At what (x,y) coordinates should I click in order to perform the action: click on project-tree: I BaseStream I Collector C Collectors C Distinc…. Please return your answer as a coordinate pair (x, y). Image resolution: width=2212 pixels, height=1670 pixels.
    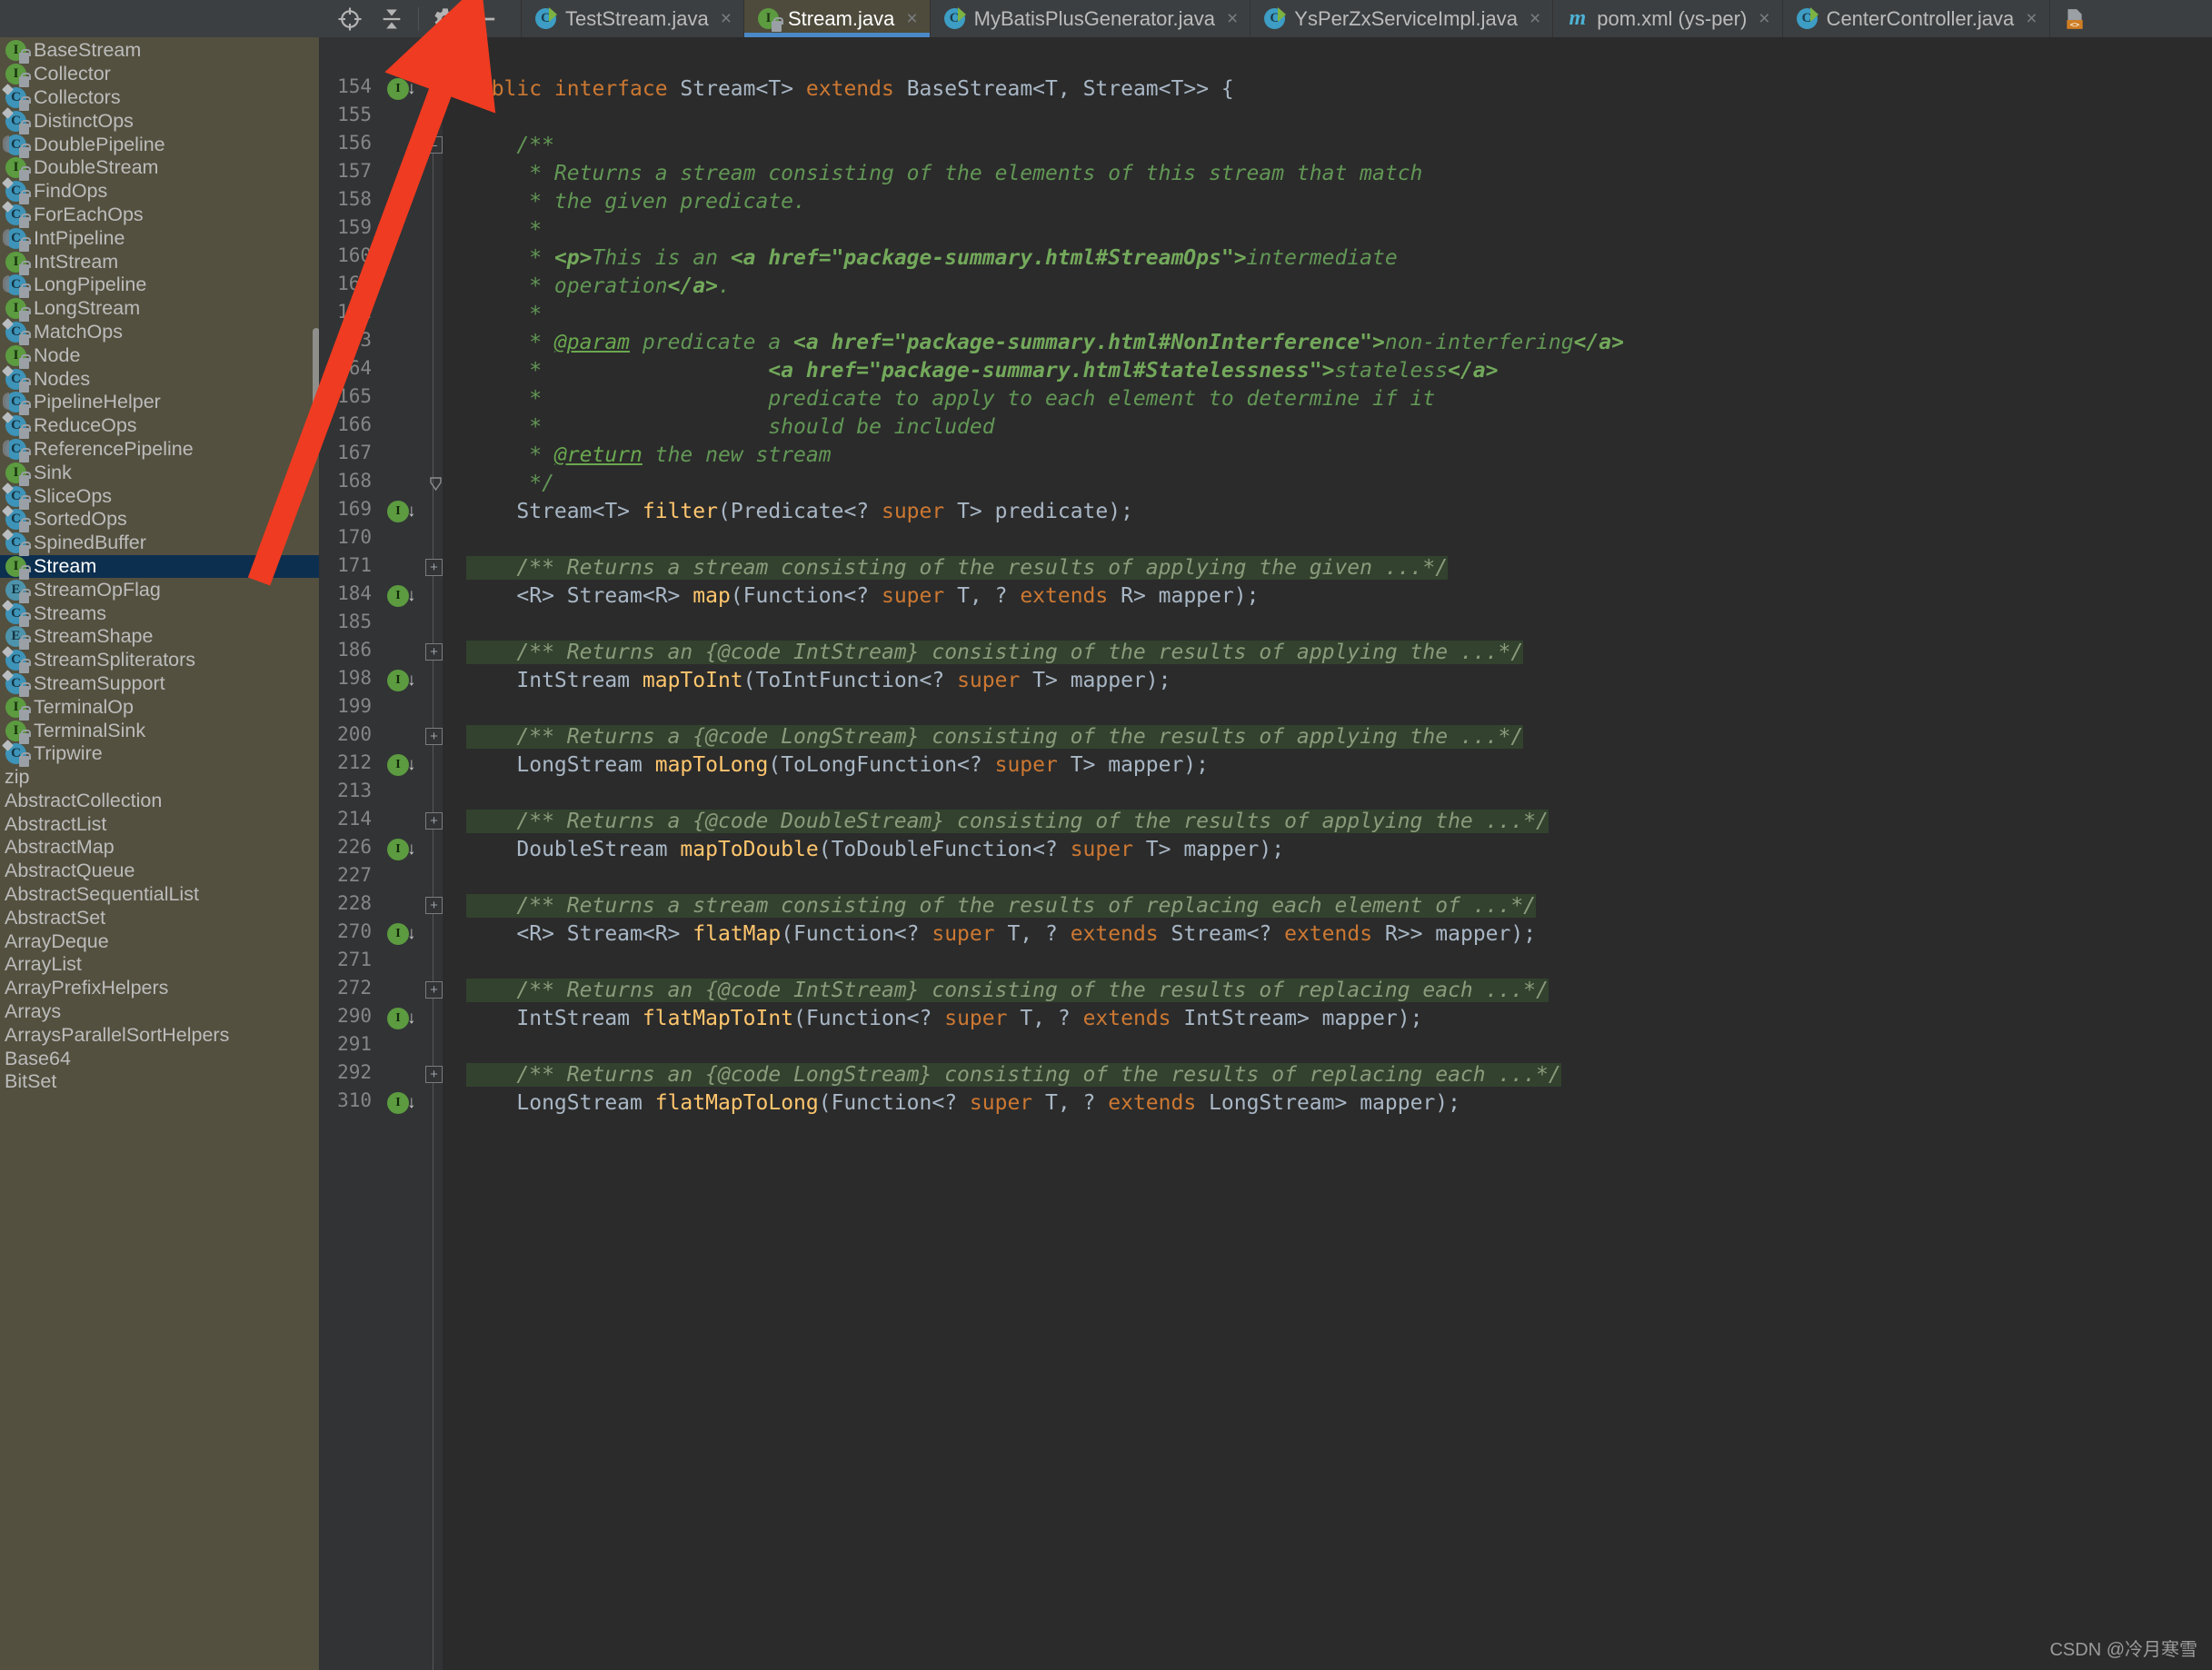
    Looking at the image, I should click on (160, 853).